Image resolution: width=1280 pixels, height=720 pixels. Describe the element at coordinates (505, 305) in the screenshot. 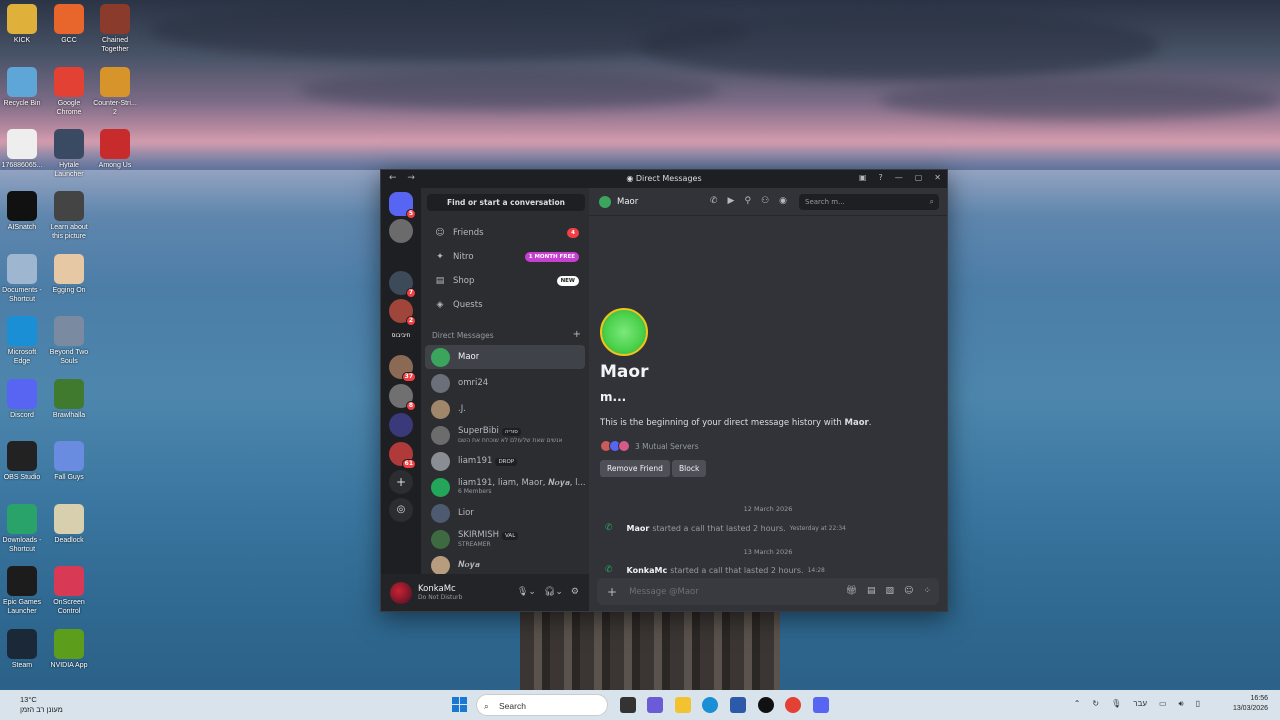

I see `nav-quests: ◈ Quests` at that location.